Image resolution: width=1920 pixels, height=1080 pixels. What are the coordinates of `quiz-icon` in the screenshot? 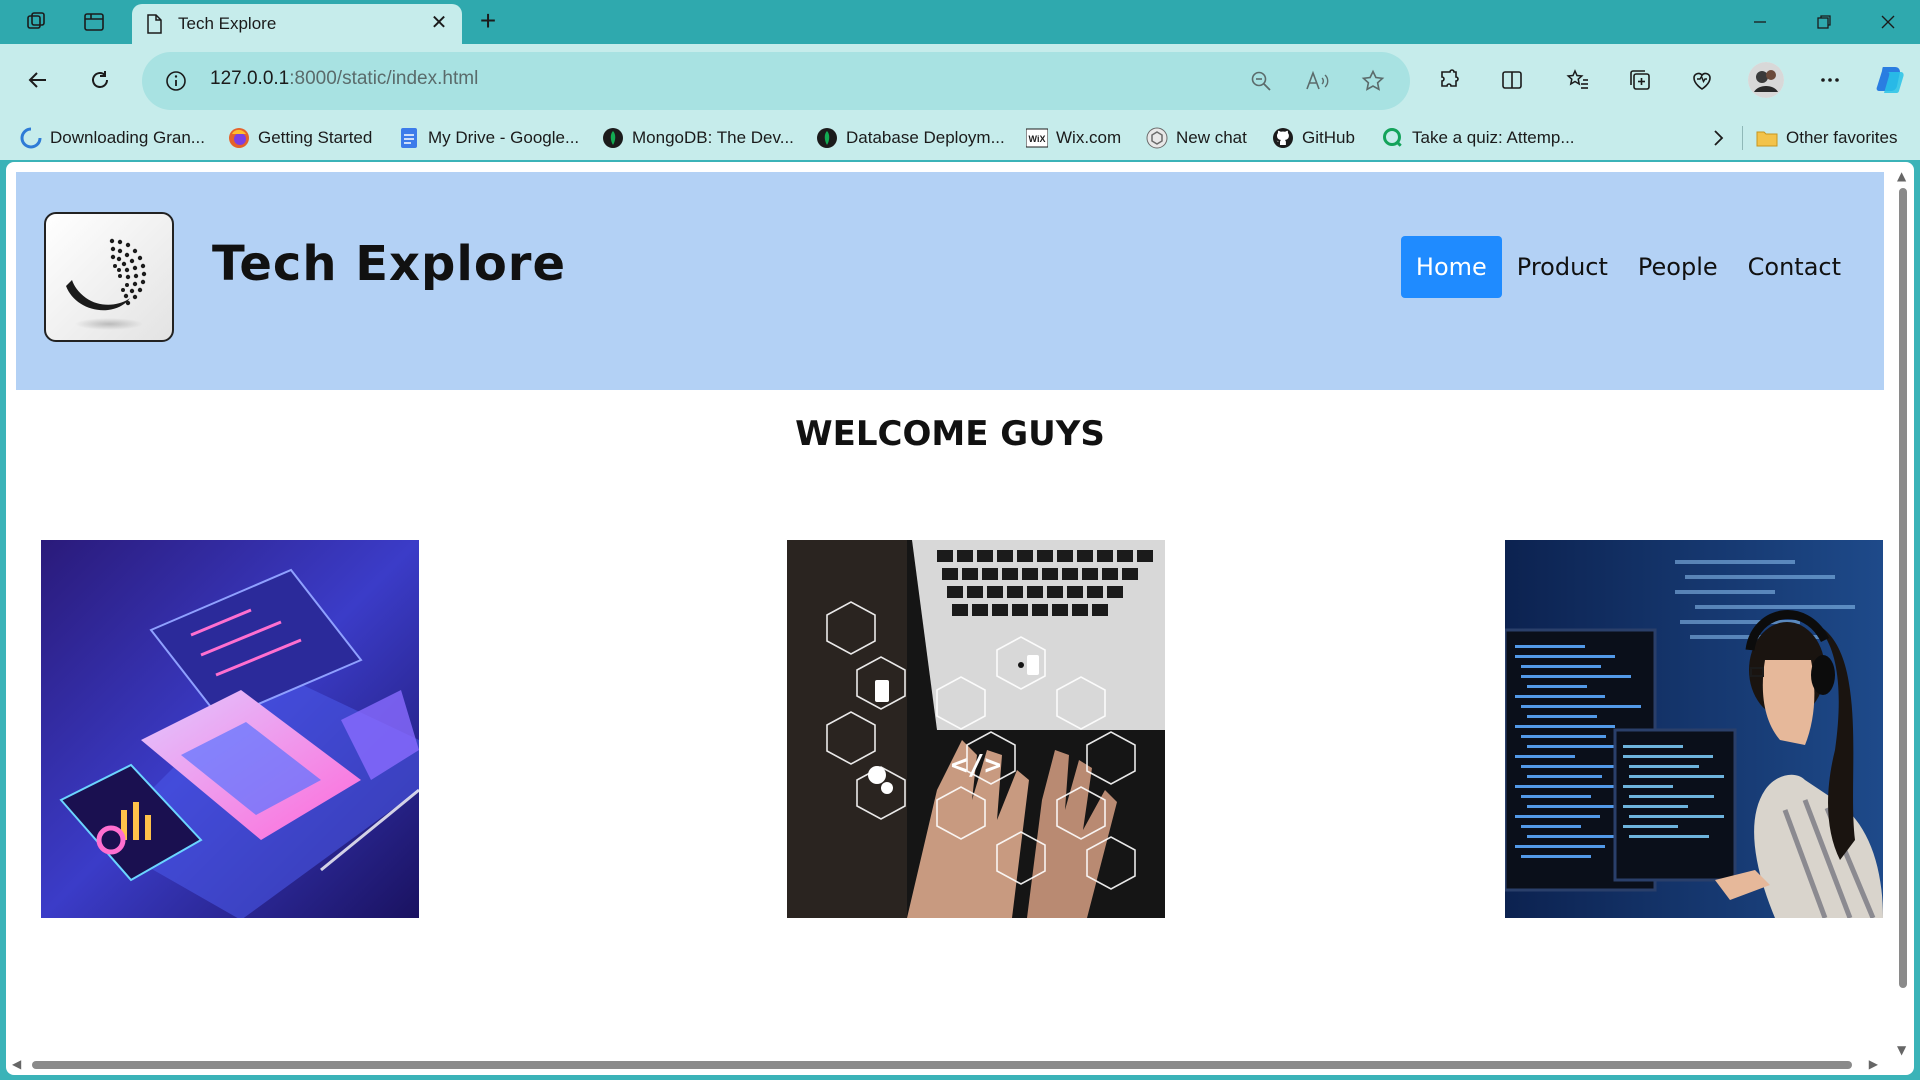 It's located at (1393, 138).